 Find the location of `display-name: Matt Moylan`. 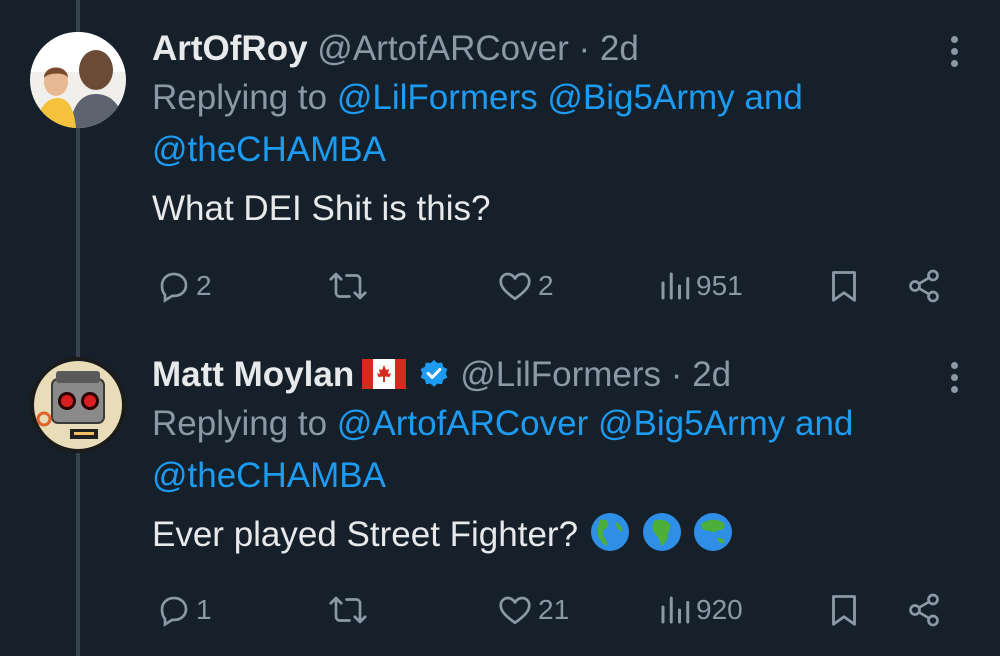

display-name: Matt Moylan is located at coordinates (253, 374).